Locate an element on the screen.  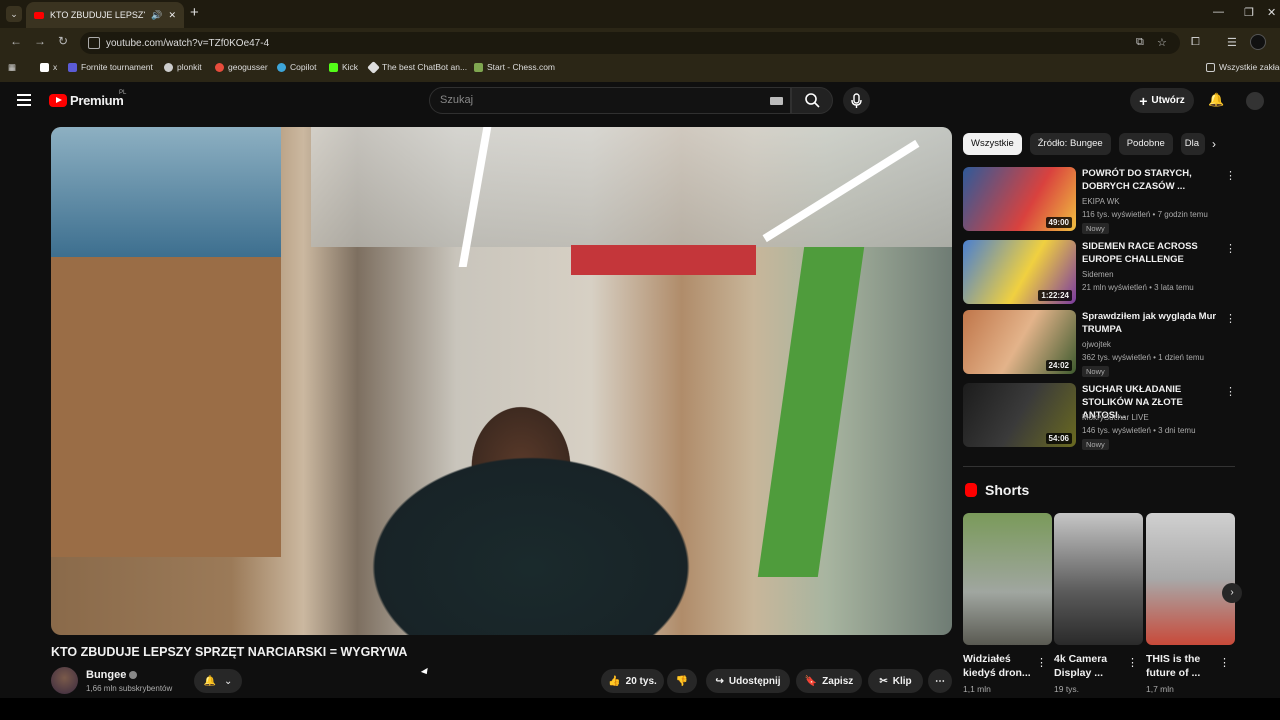
bookmark-chess: Start - Chess.com is located at coordinates (514, 67).